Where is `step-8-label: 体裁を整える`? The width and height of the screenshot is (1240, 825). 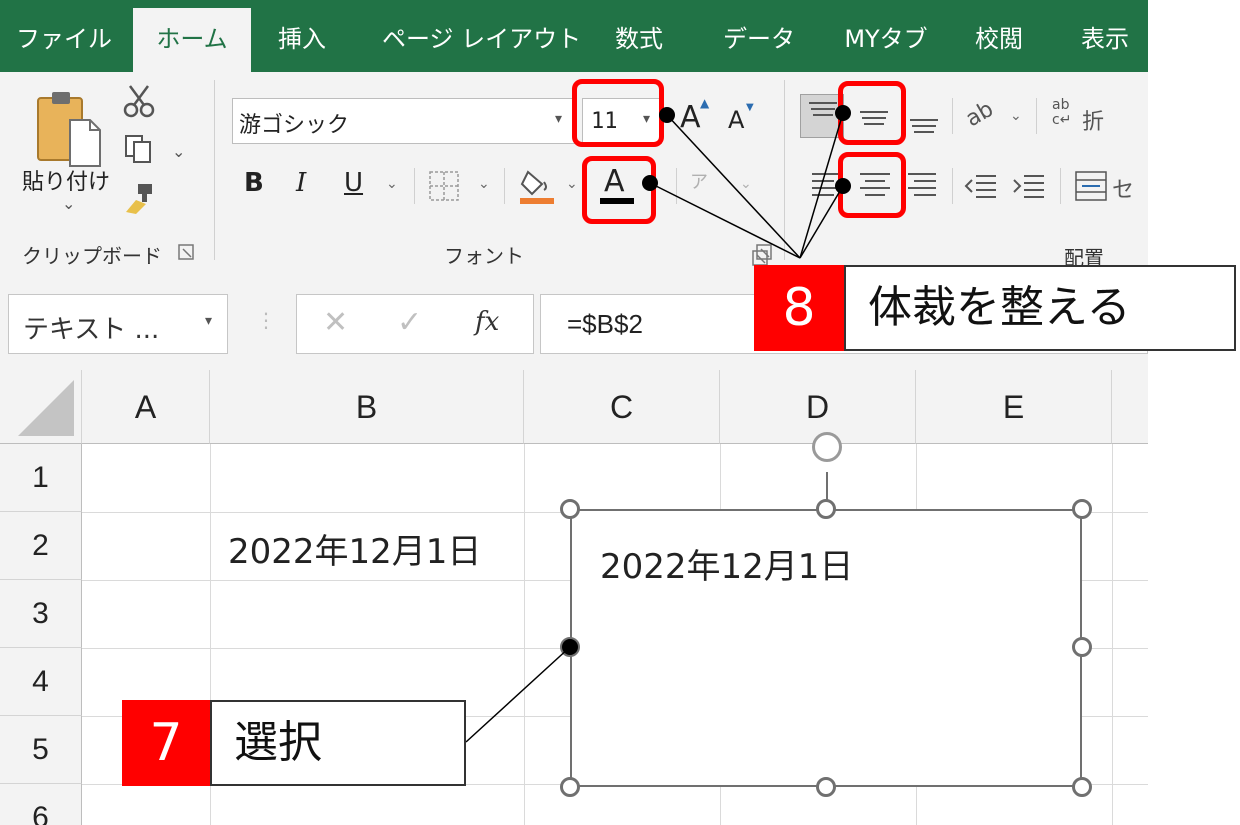
step-8-label: 体裁を整える is located at coordinates (1040, 308).